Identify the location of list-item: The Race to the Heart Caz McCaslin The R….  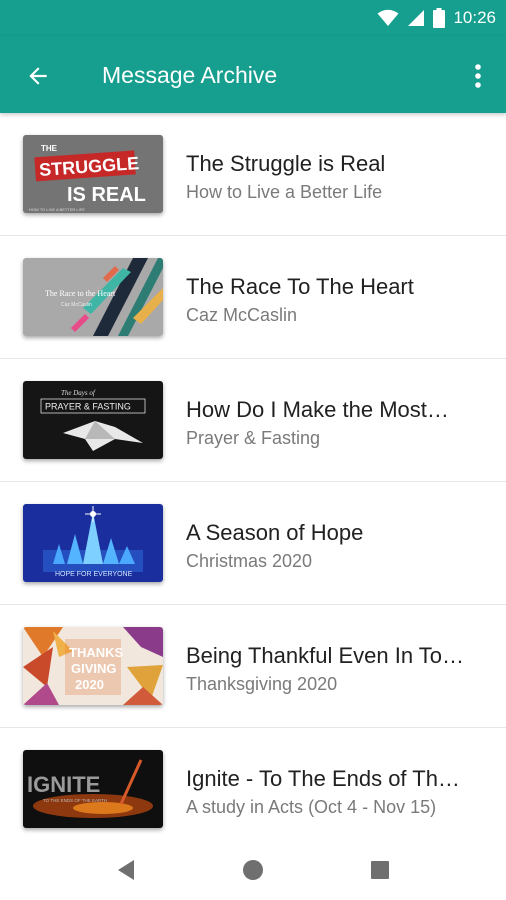
(253, 297).